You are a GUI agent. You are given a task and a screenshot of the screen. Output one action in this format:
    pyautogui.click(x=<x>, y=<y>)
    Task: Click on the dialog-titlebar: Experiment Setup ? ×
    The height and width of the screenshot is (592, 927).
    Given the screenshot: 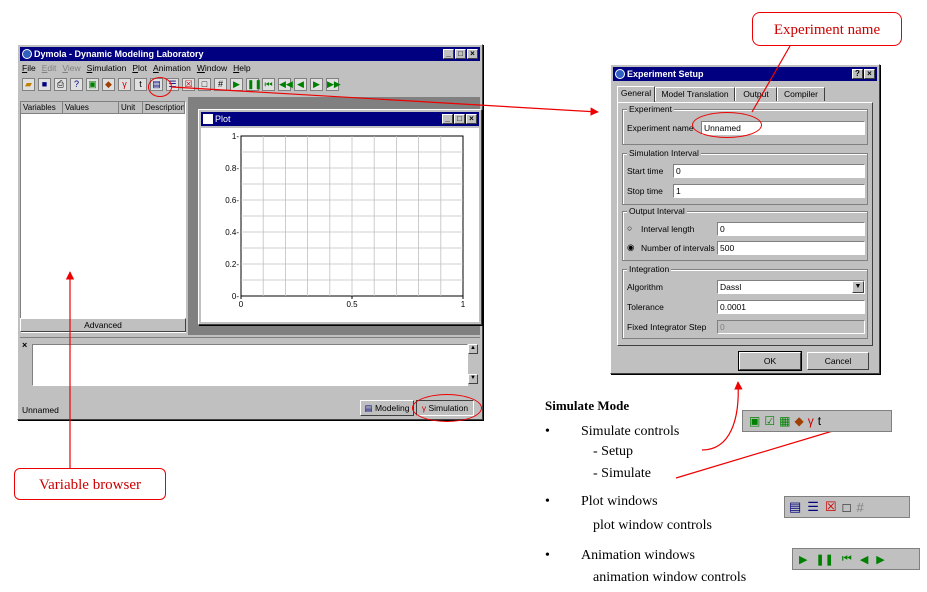 What is the action you would take?
    pyautogui.click(x=745, y=74)
    